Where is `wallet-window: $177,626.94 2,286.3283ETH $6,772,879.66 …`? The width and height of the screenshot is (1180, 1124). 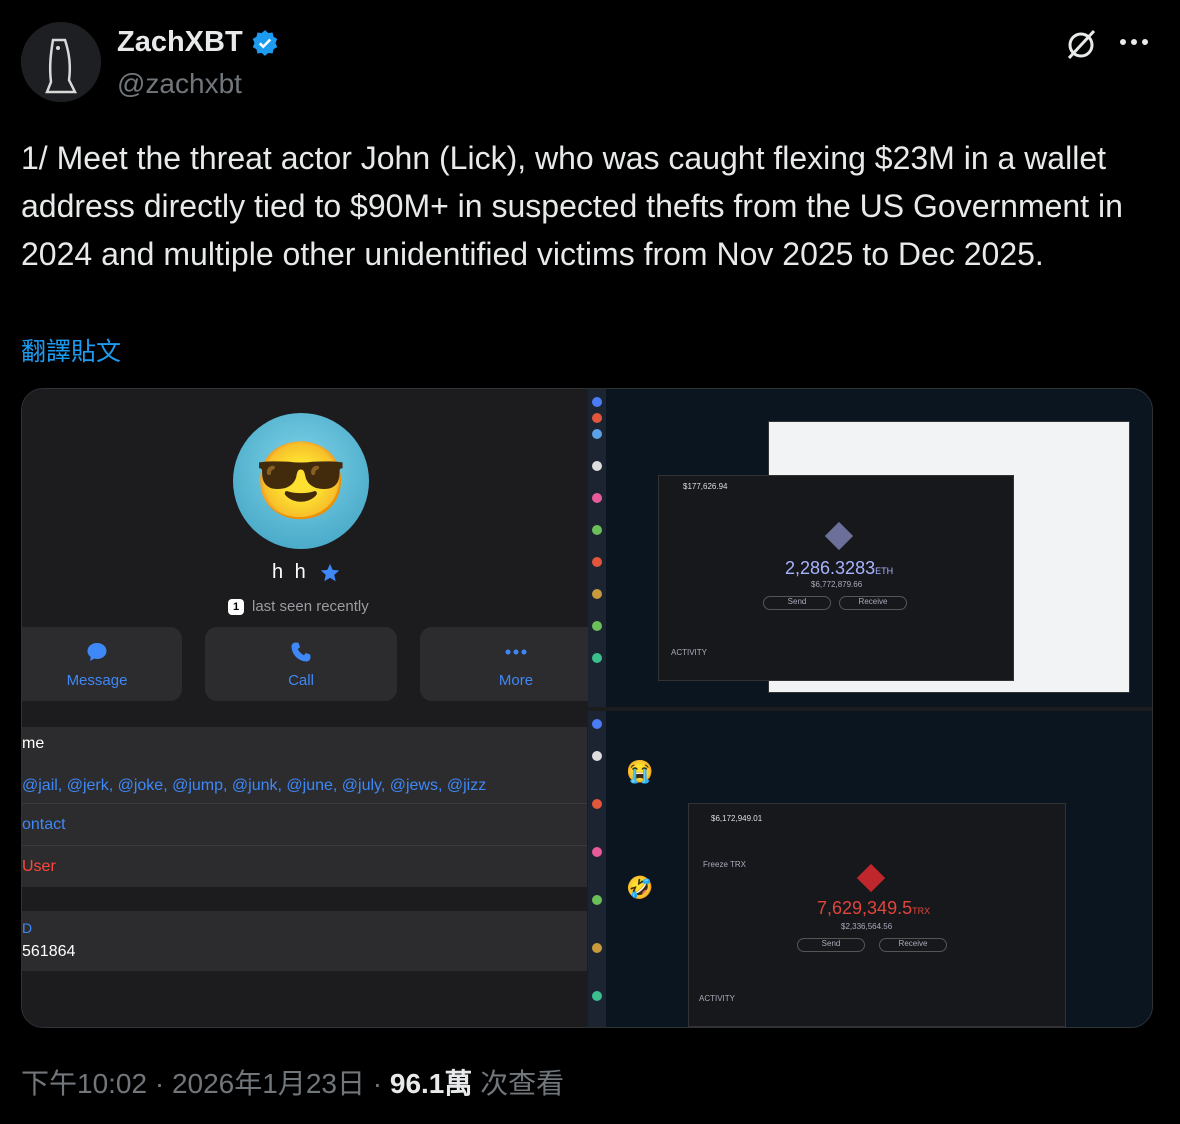
wallet-window: $177,626.94 2,286.3283ETH $6,772,879.66 … is located at coordinates (836, 578).